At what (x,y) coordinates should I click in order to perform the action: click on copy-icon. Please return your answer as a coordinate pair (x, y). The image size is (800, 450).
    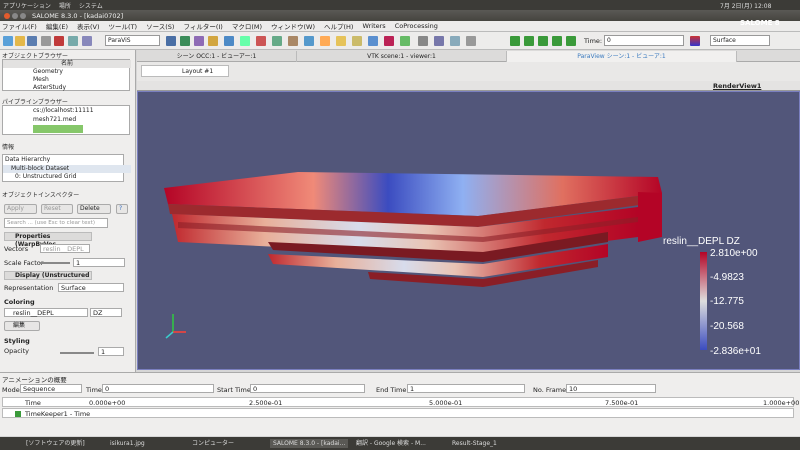
    Looking at the image, I should click on (46, 41).